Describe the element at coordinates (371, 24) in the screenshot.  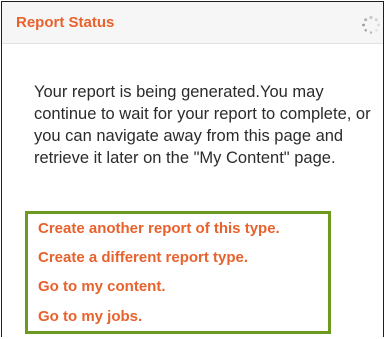
I see `loading-spinner-icon` at that location.